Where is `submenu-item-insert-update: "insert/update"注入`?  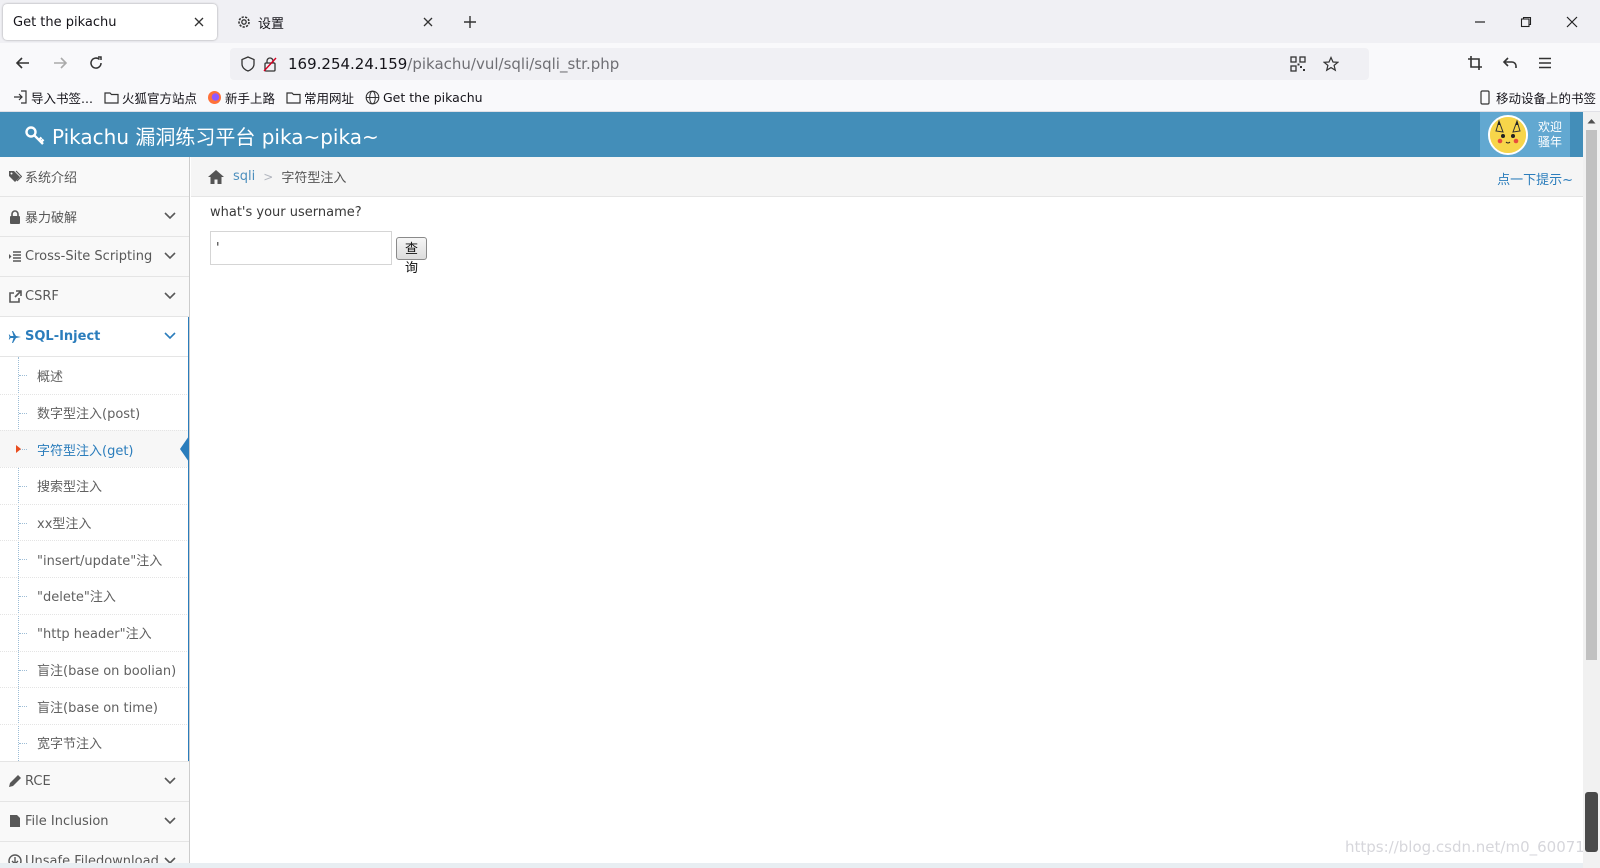
submenu-item-insert-update: "insert/update"注入 is located at coordinates (94, 558).